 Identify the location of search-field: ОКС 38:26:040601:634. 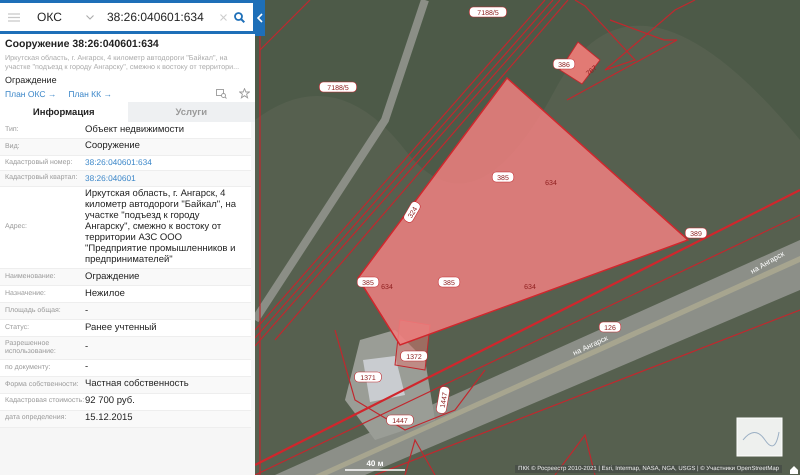
(126, 17).